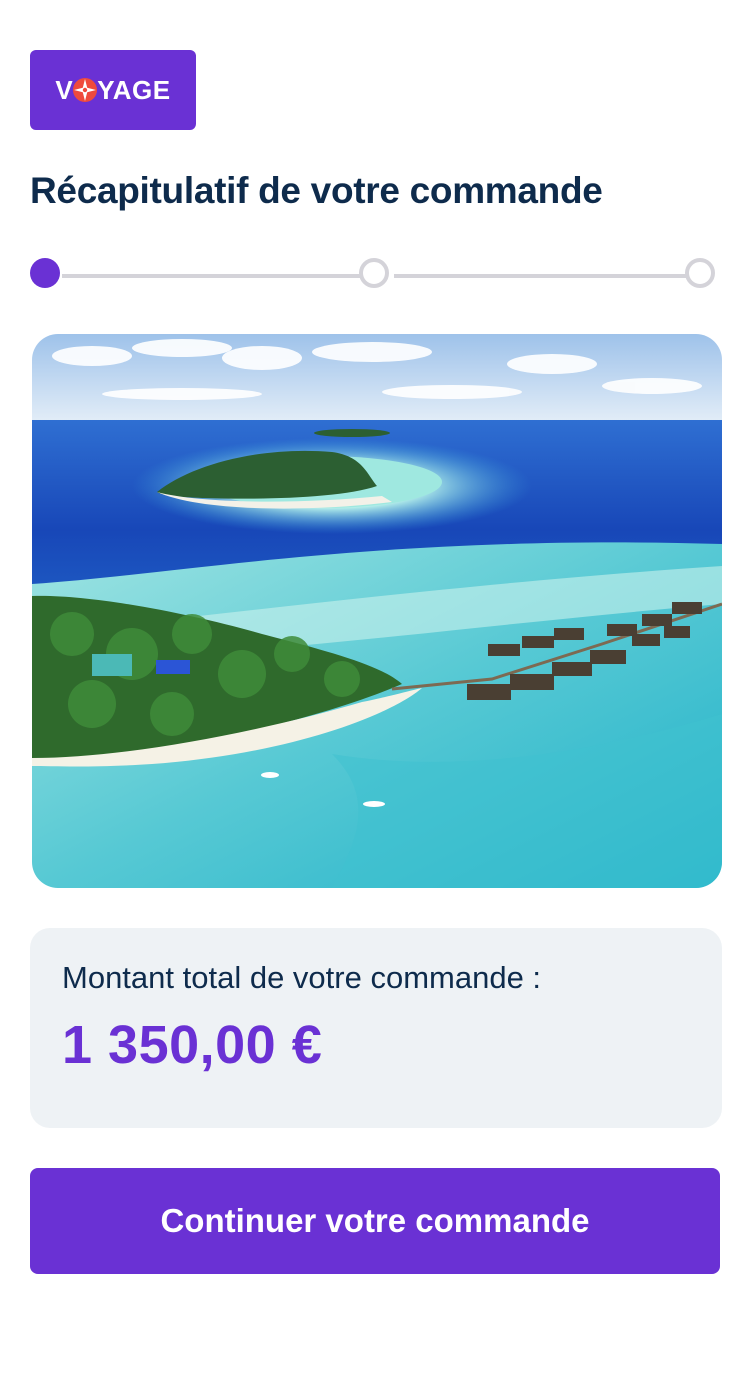 This screenshot has height=1386, width=750. I want to click on order-total-amount: 1 350,00 €, so click(192, 1045).